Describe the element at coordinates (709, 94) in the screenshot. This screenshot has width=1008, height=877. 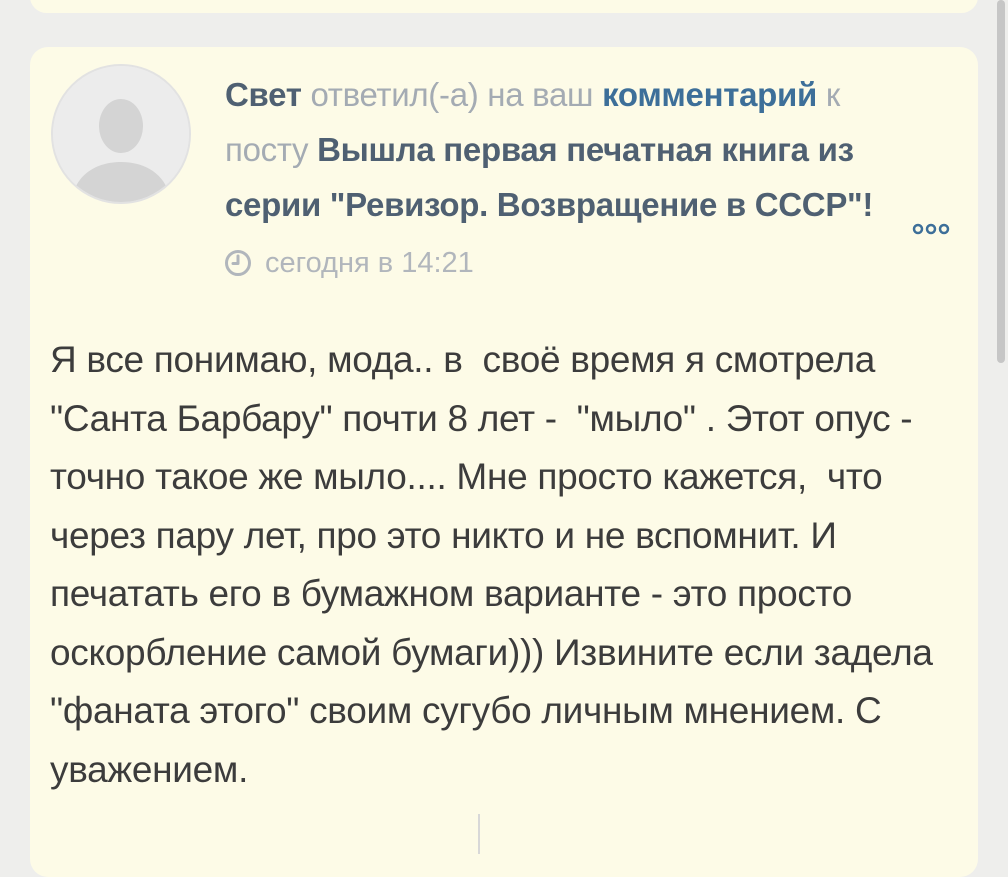
I see `comment-link: комментарий` at that location.